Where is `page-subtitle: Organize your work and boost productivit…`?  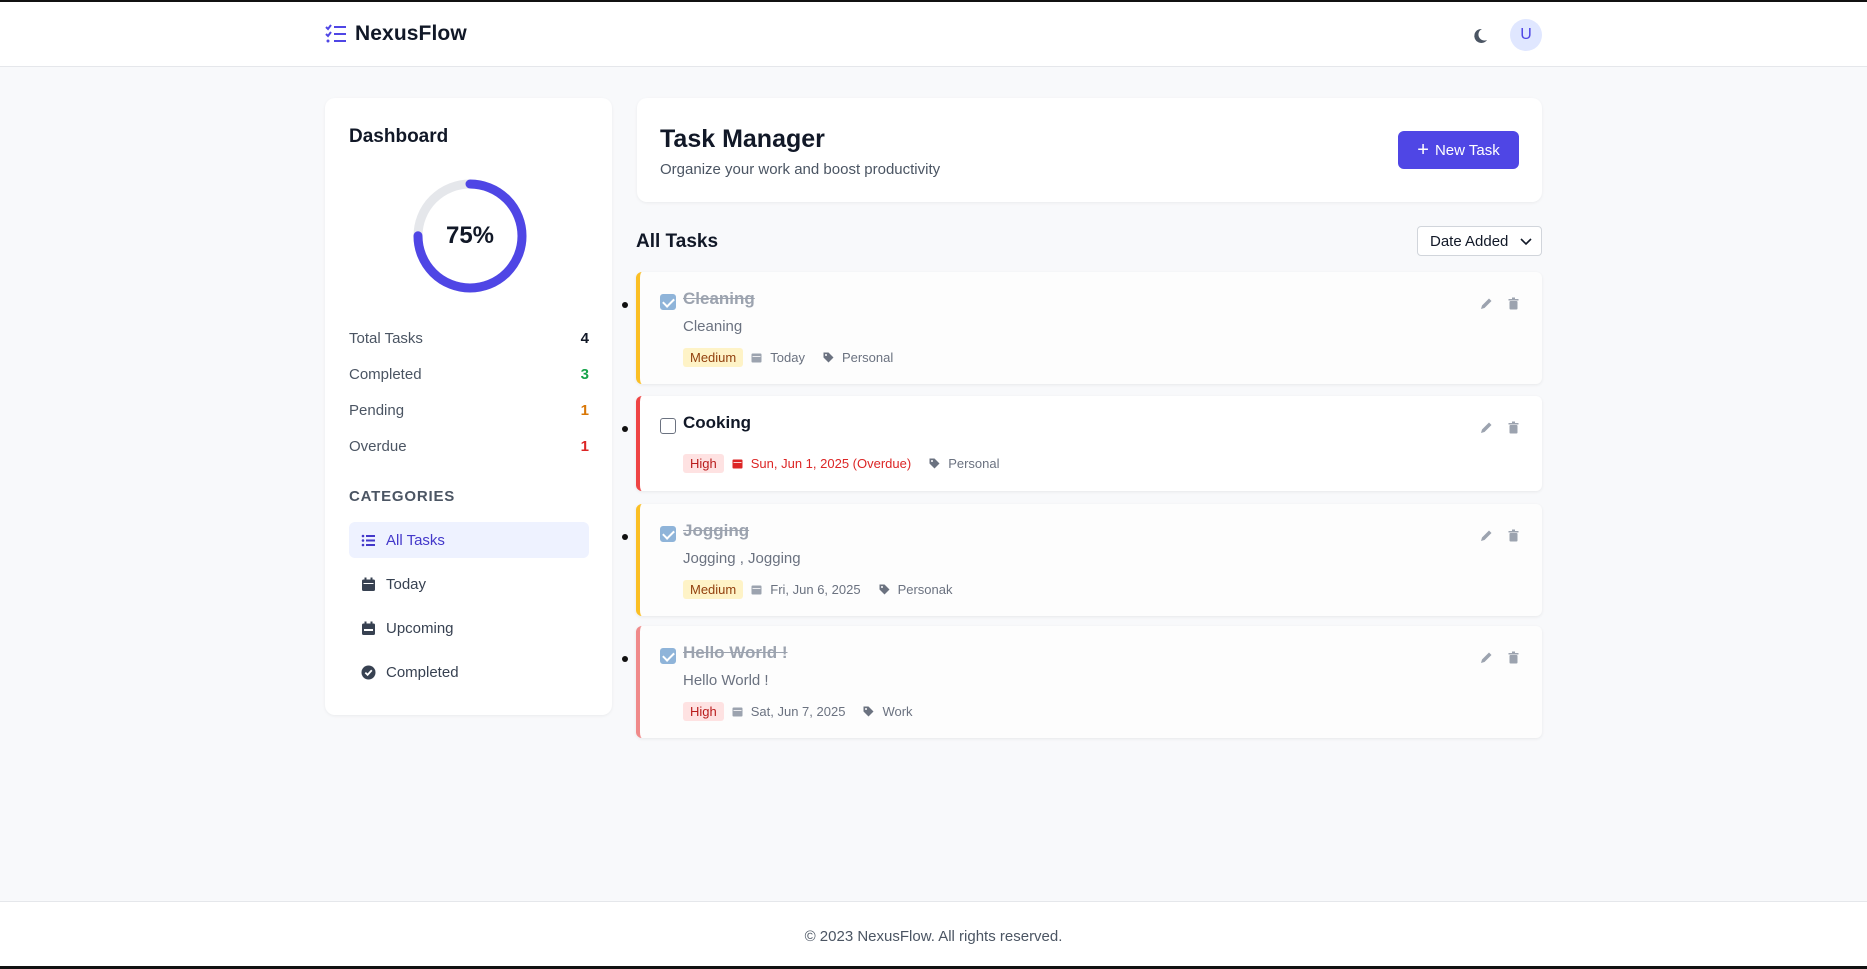
page-subtitle: Organize your work and boost productivit… is located at coordinates (800, 169).